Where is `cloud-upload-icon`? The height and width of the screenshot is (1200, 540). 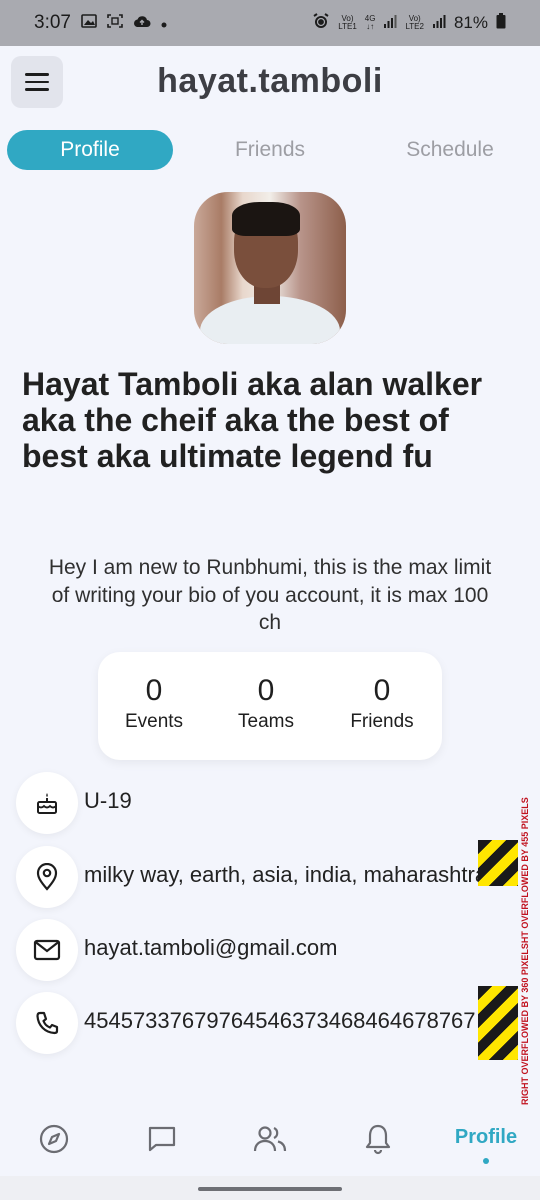
cloud-upload-icon is located at coordinates (142, 23).